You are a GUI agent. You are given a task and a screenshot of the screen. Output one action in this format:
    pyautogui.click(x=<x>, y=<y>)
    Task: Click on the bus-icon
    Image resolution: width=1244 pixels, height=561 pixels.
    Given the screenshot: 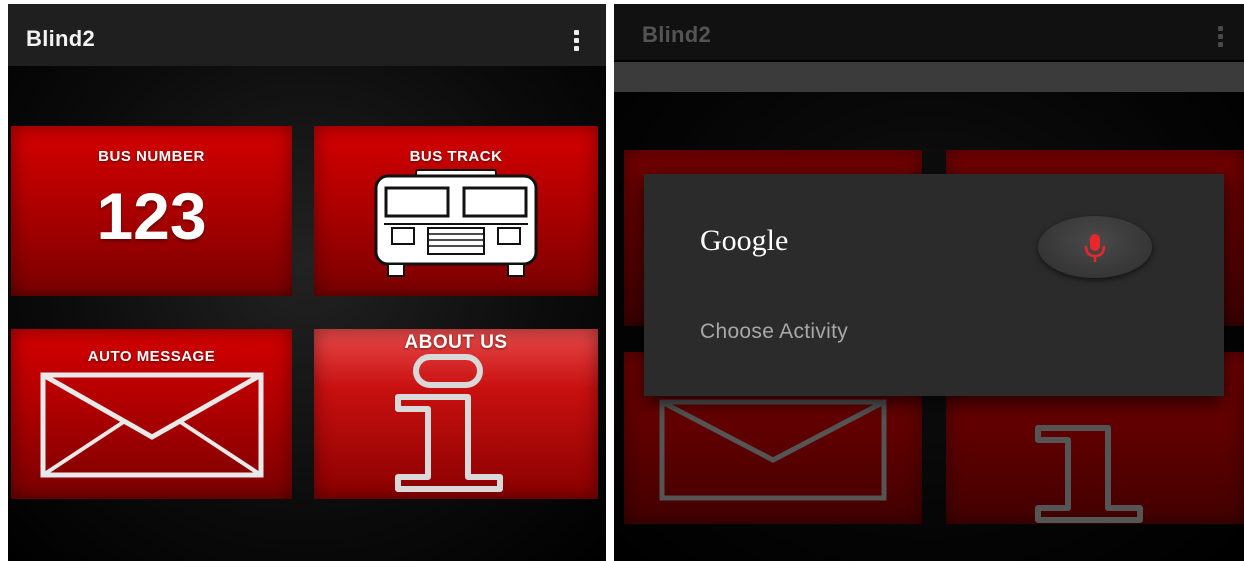 What is the action you would take?
    pyautogui.click(x=456, y=223)
    